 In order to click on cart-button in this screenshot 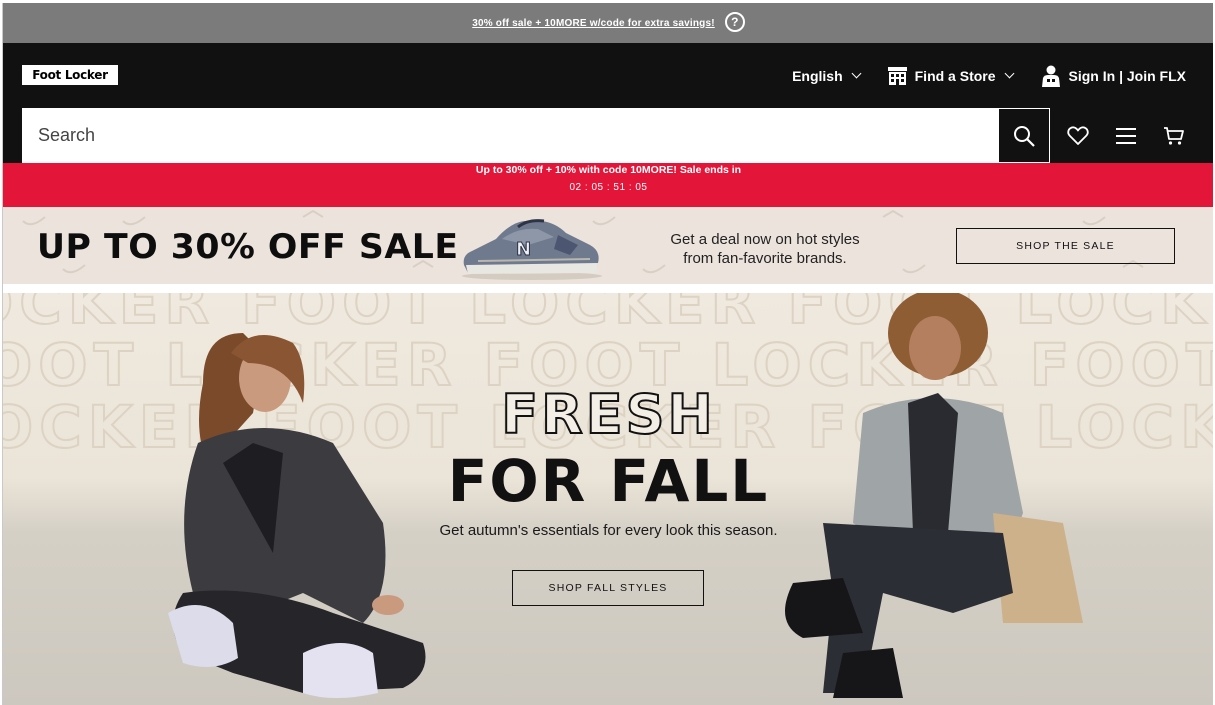, I will do `click(1174, 135)`.